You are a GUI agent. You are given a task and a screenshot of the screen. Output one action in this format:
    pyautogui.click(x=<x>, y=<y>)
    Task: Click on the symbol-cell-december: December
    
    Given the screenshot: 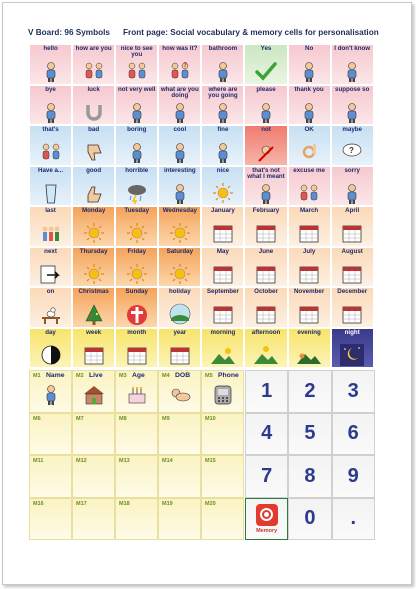 What is the action you would take?
    pyautogui.click(x=352, y=307)
    